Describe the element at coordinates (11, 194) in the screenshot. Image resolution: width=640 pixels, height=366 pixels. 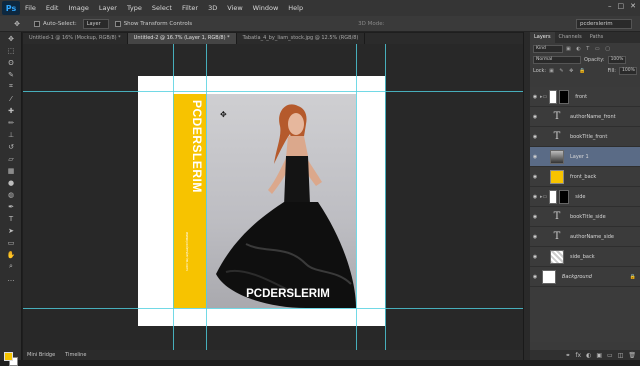
I see `dodge-icon: ◍` at that location.